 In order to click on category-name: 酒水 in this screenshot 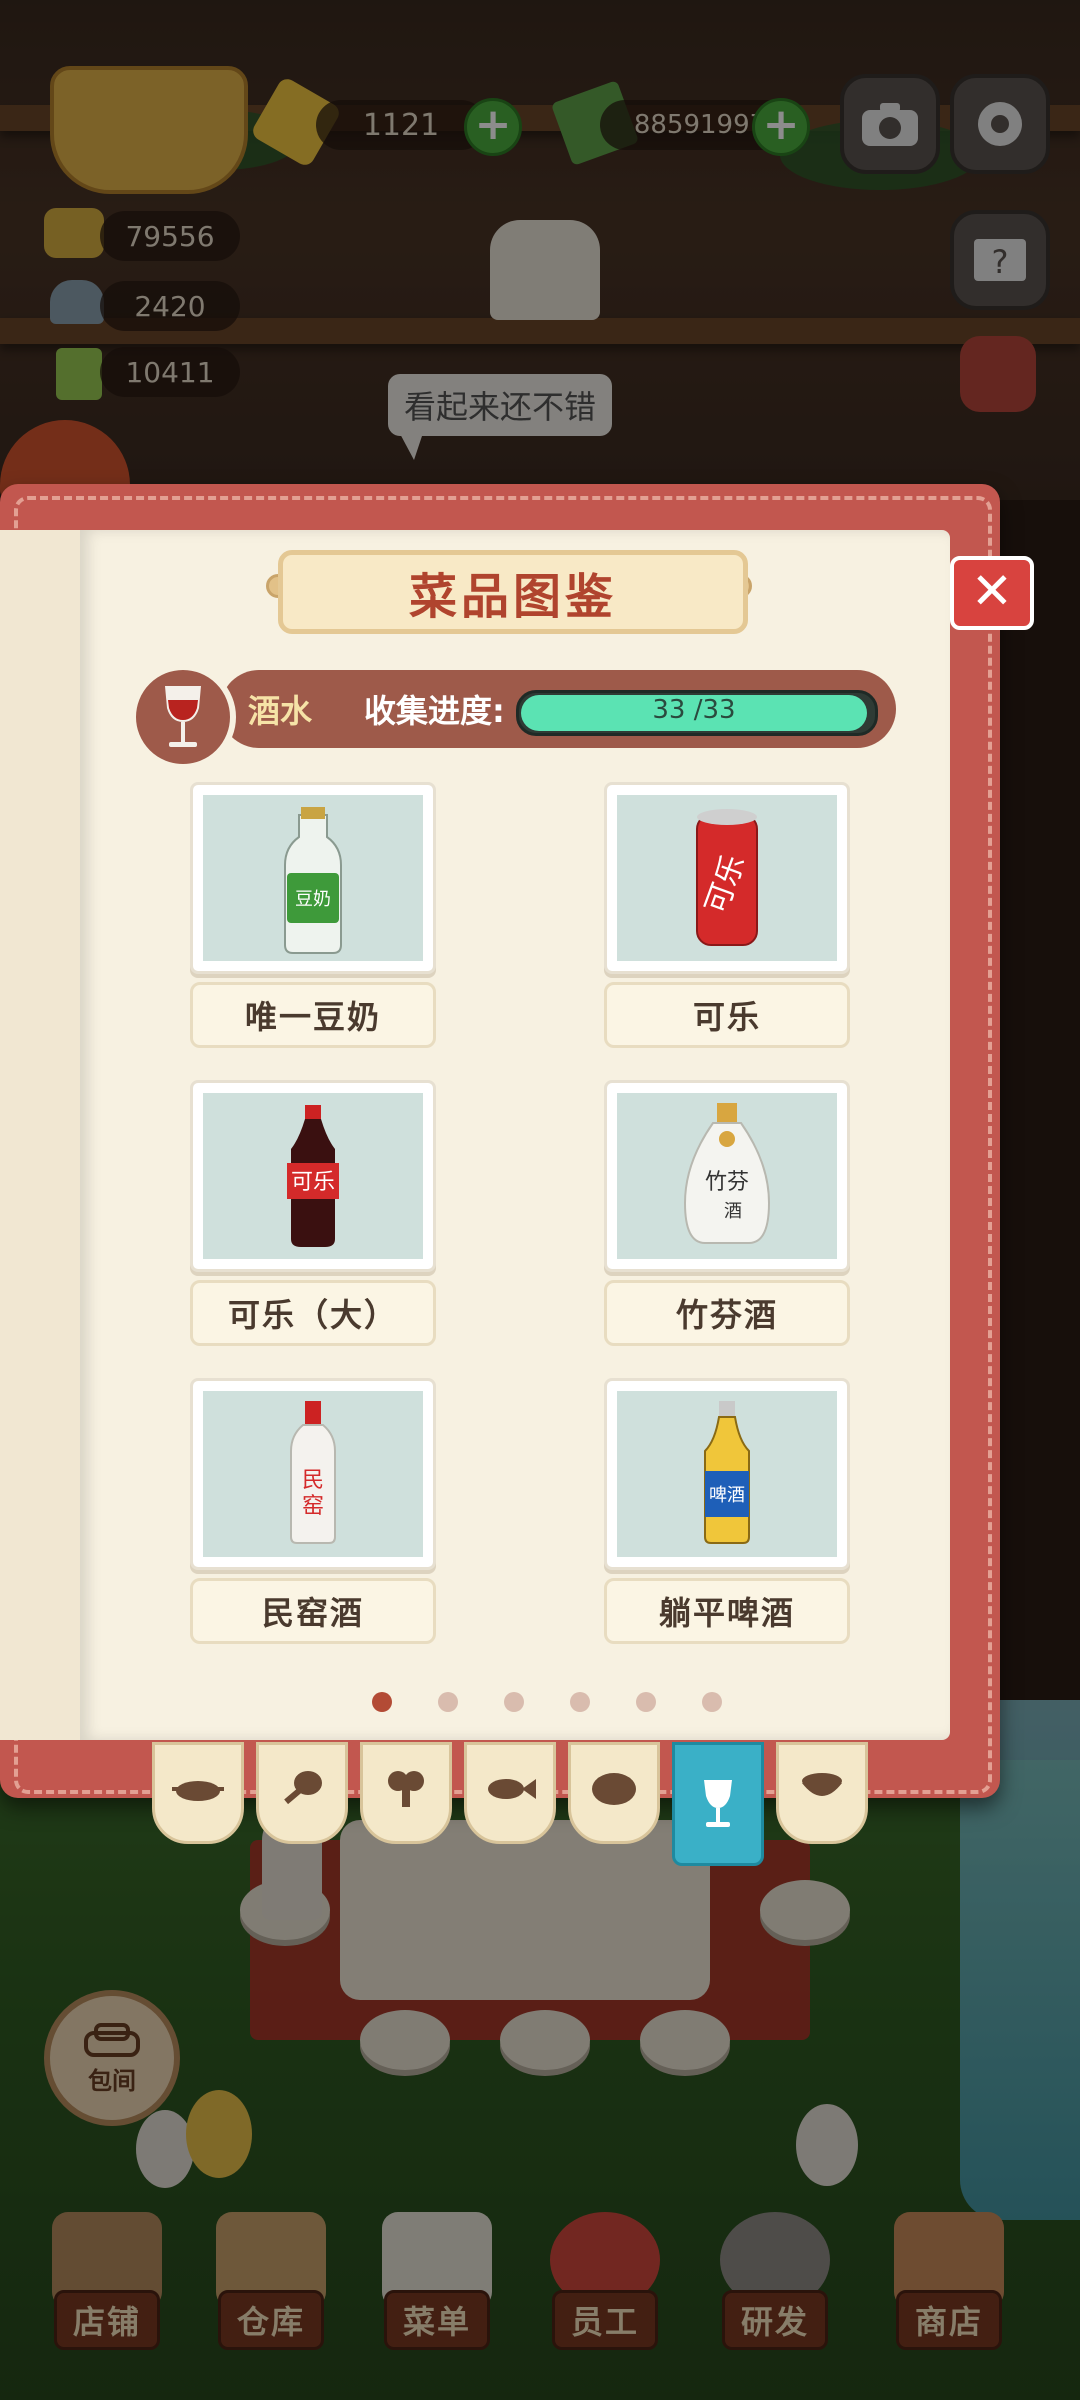, I will do `click(280, 711)`.